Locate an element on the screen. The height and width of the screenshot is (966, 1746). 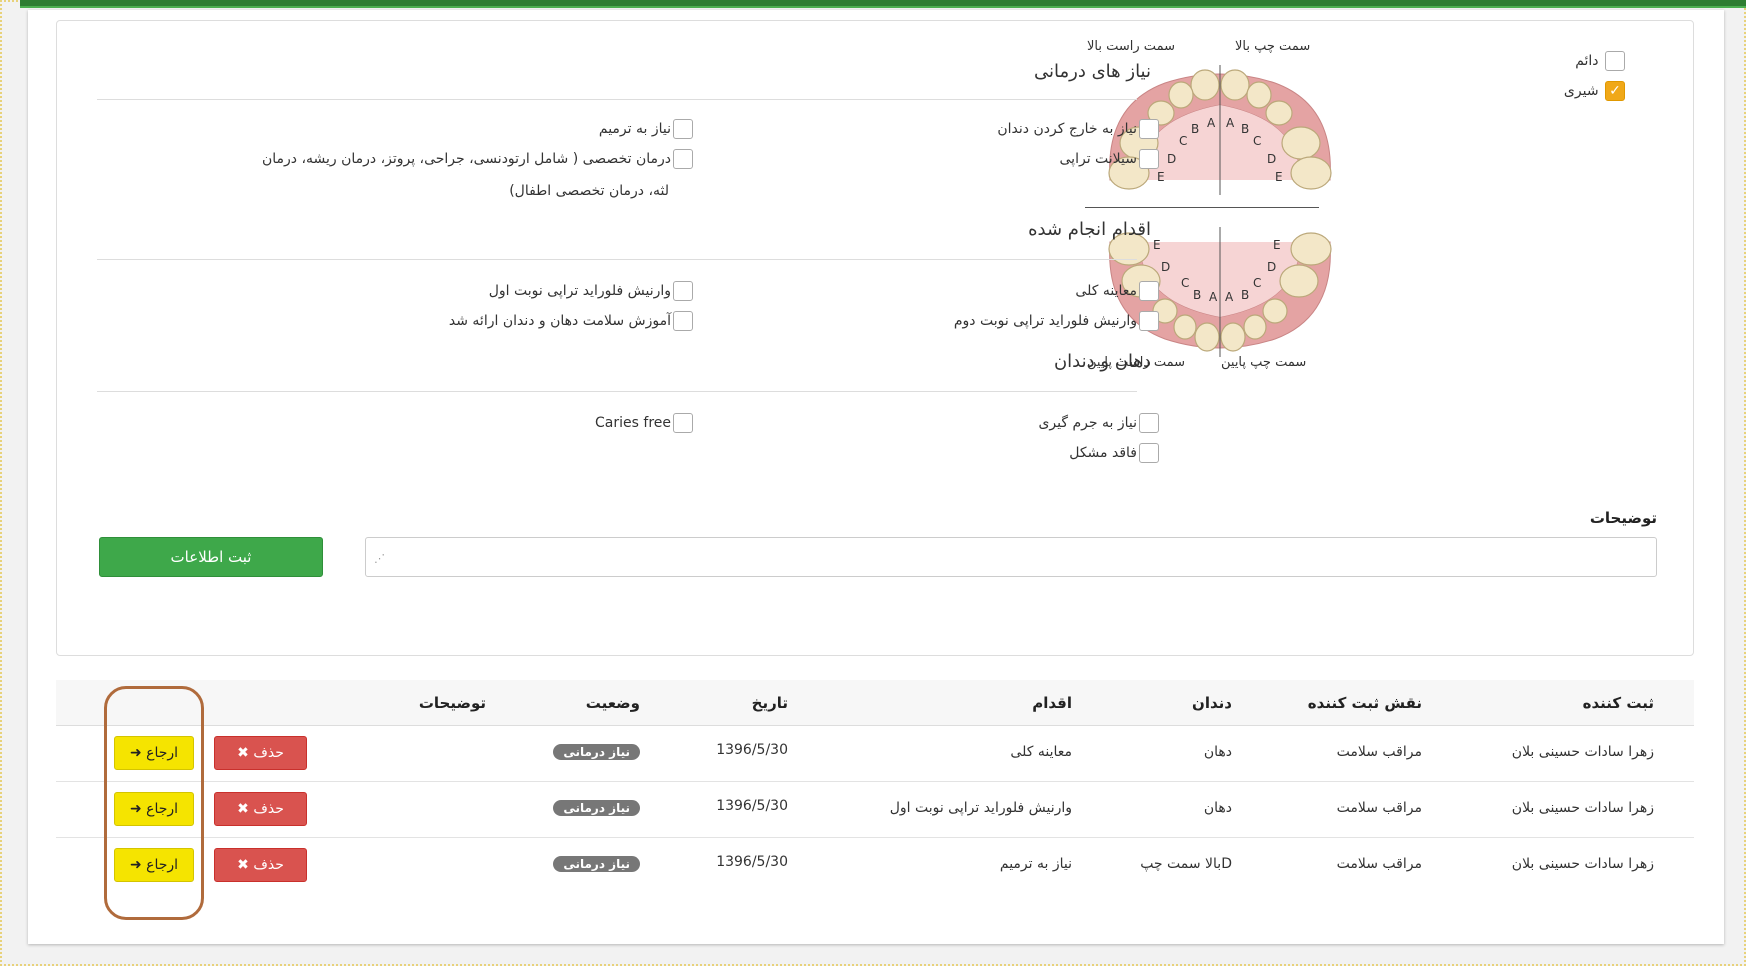
primary-option: ✓ شیری is located at coordinates (1594, 91).